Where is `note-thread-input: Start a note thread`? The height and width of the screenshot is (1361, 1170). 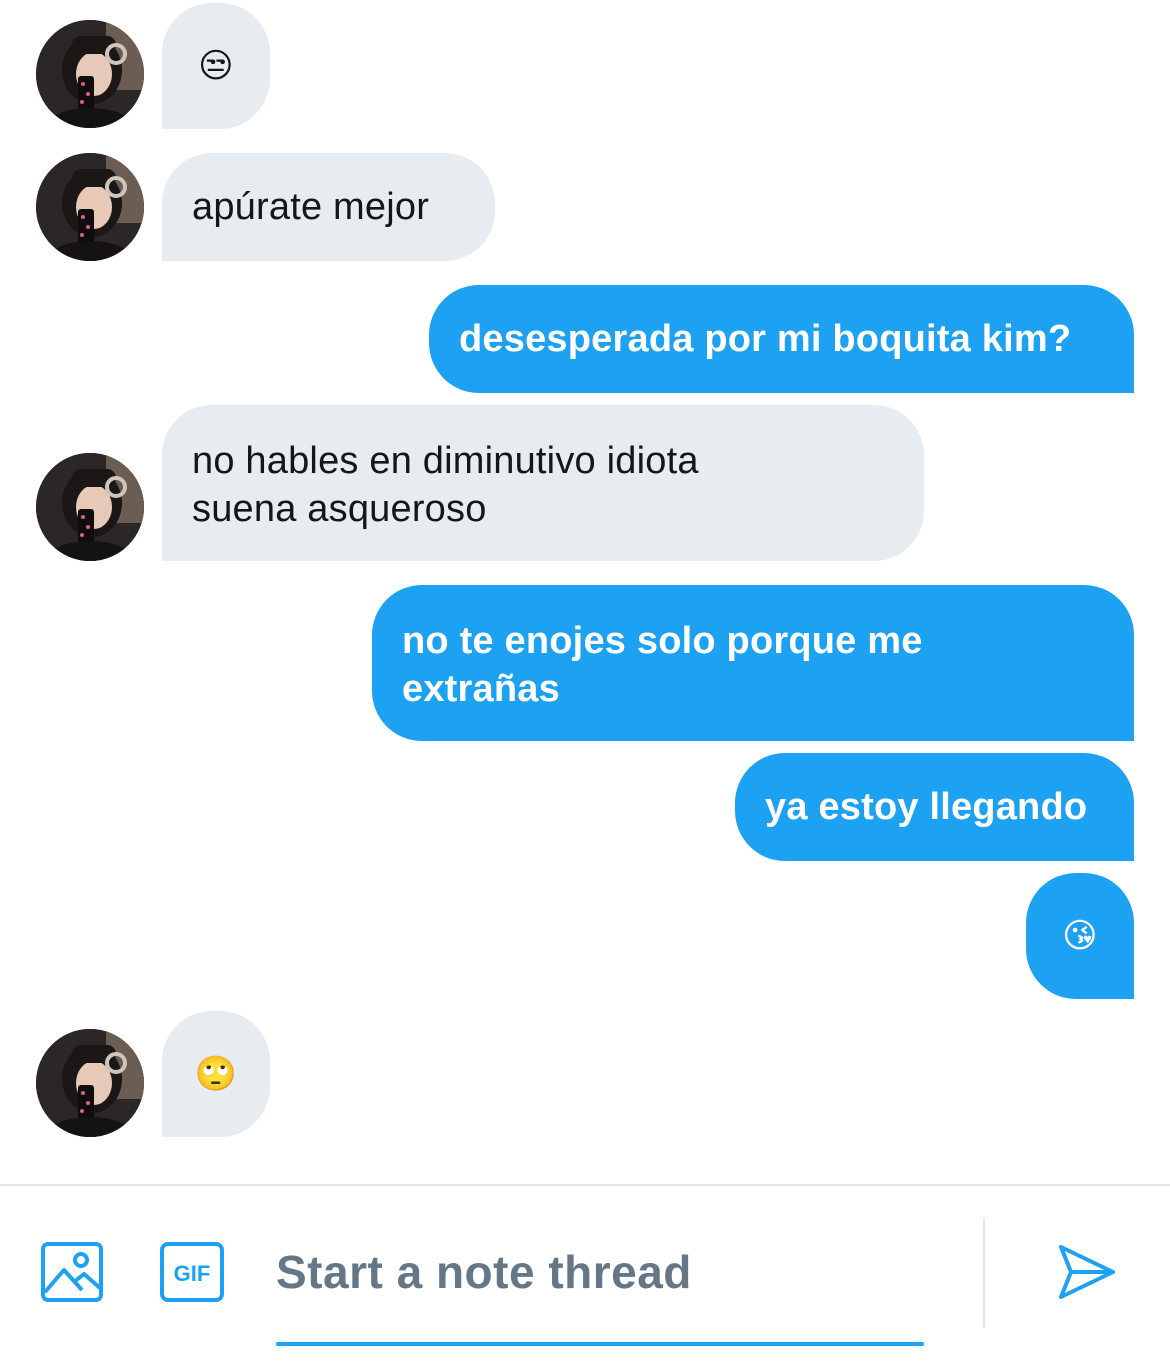
note-thread-input: Start a note thread is located at coordinates (600, 1272).